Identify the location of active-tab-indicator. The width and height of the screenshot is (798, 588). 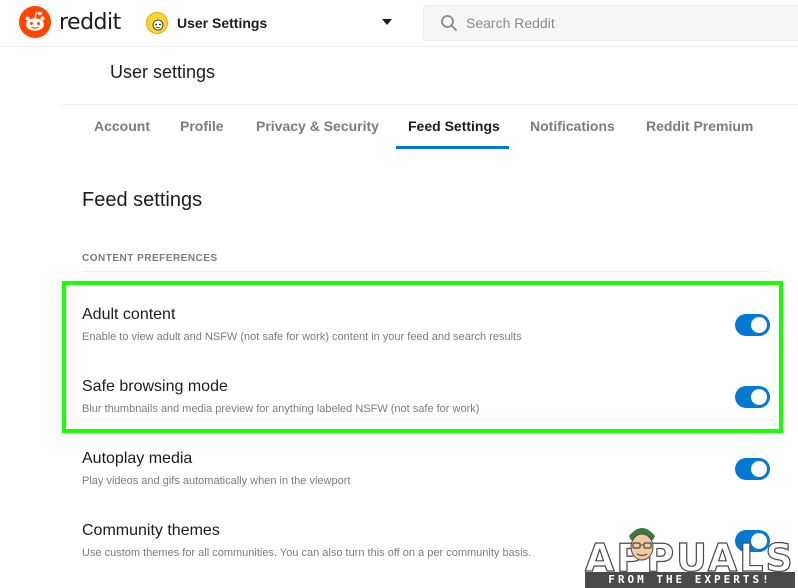
(452, 147).